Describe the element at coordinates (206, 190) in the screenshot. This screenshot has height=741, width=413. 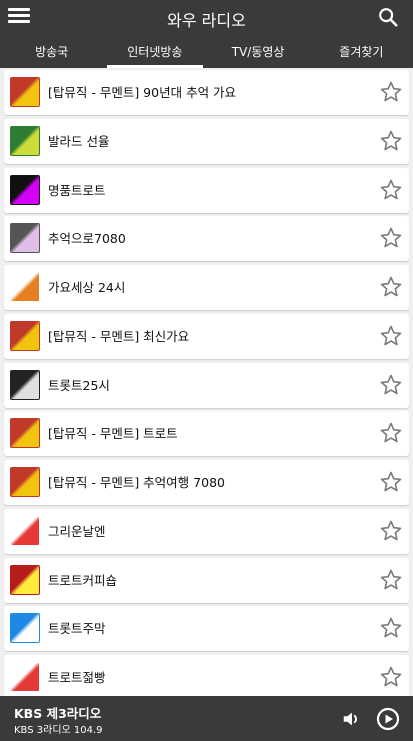
I see `list-item: 명품트로트` at that location.